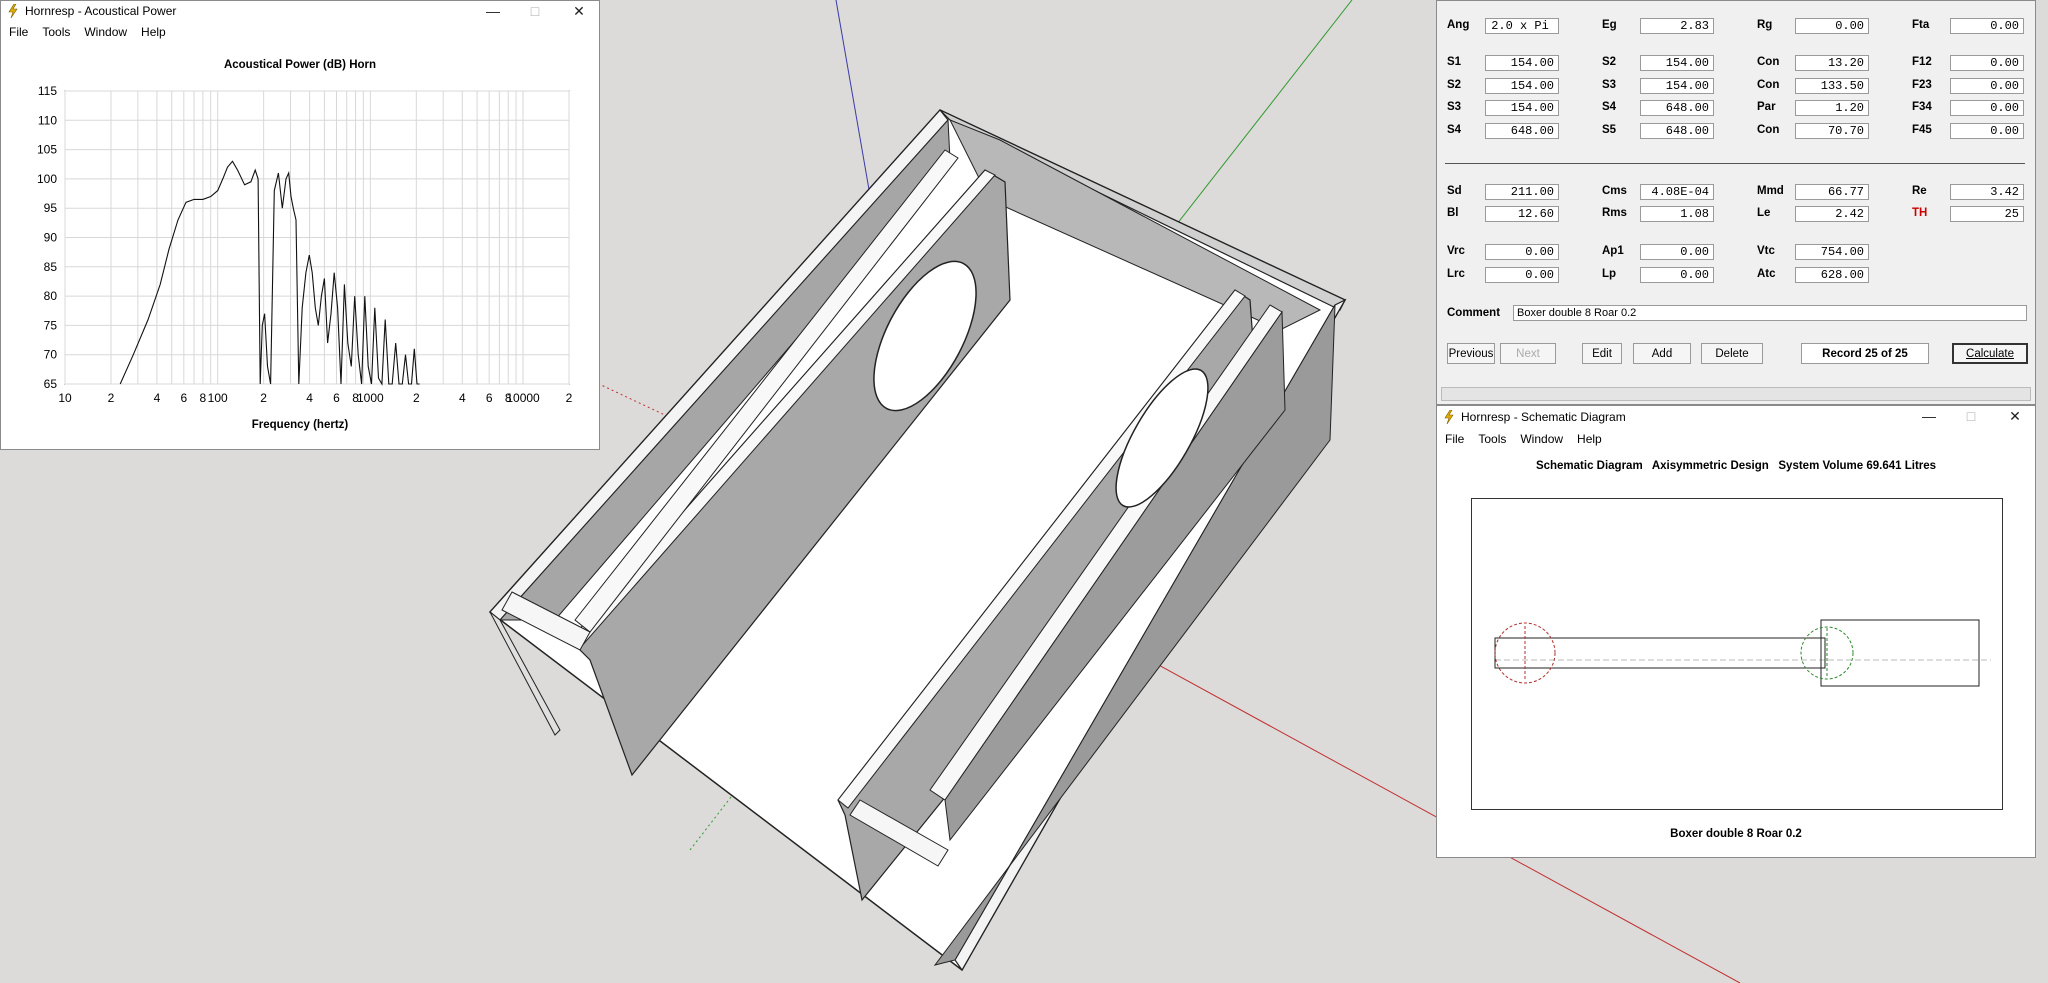 The width and height of the screenshot is (2048, 983). Describe the element at coordinates (1662, 353) in the screenshot. I see `add-button: Add` at that location.